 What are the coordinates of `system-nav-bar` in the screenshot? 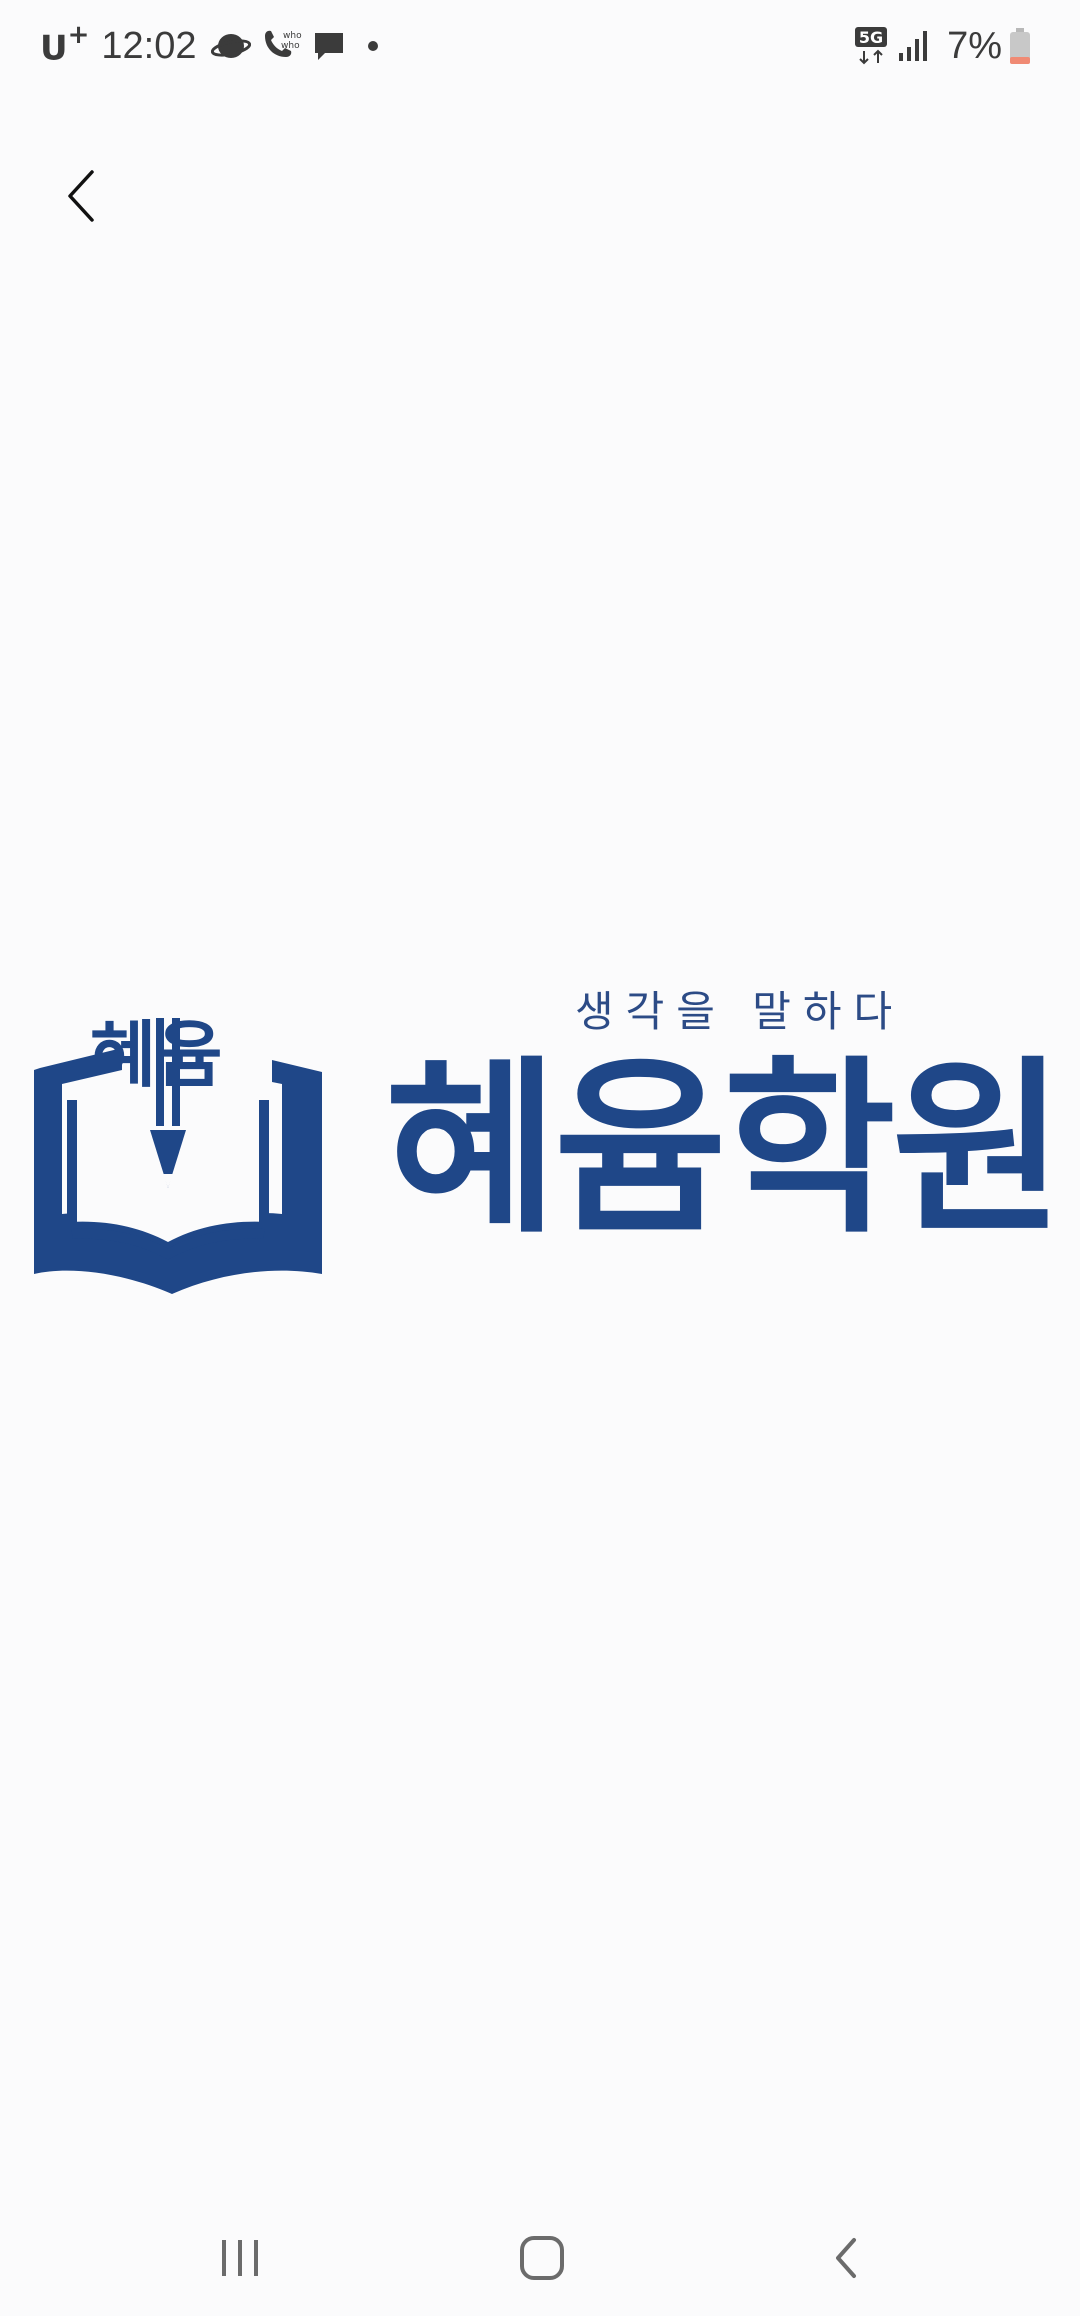 It's located at (540, 2258).